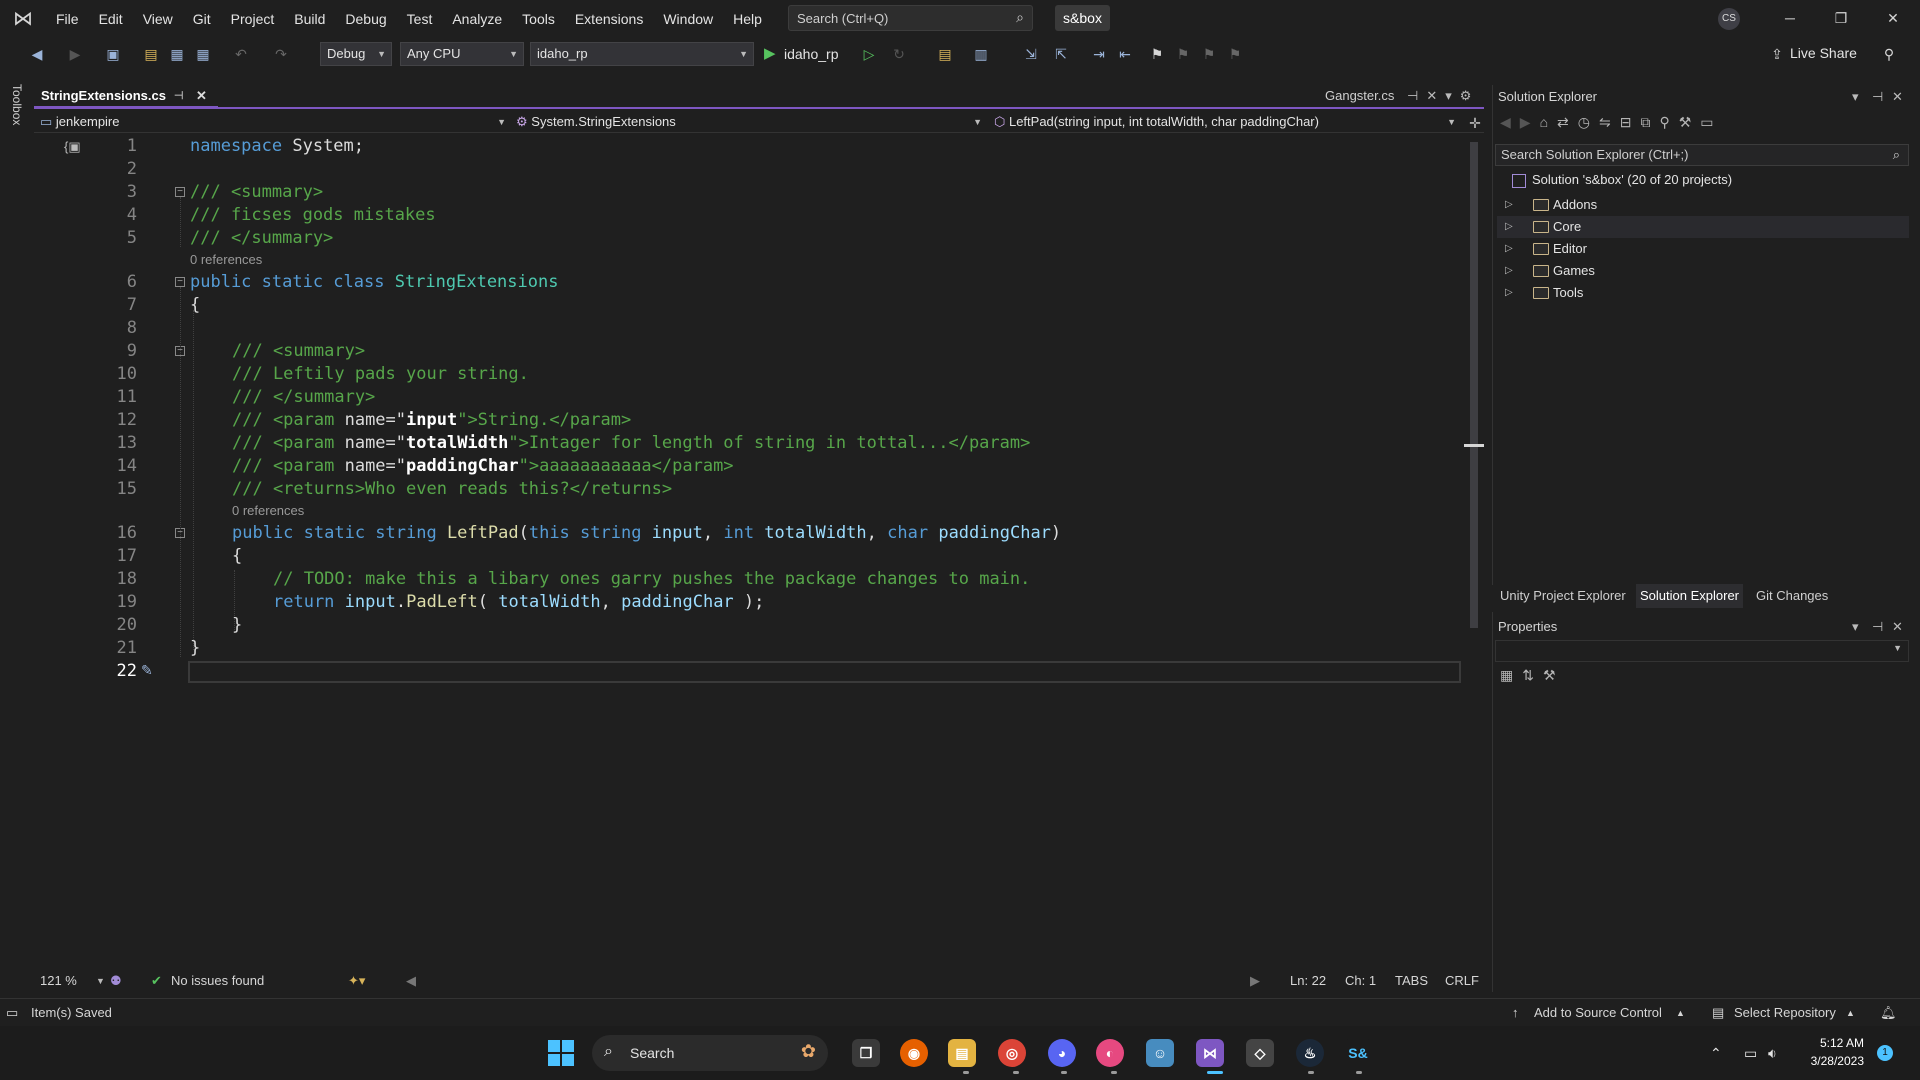 The width and height of the screenshot is (1920, 1080). What do you see at coordinates (1792, 596) in the screenshot?
I see `tab-git-changes: Git Changes` at bounding box center [1792, 596].